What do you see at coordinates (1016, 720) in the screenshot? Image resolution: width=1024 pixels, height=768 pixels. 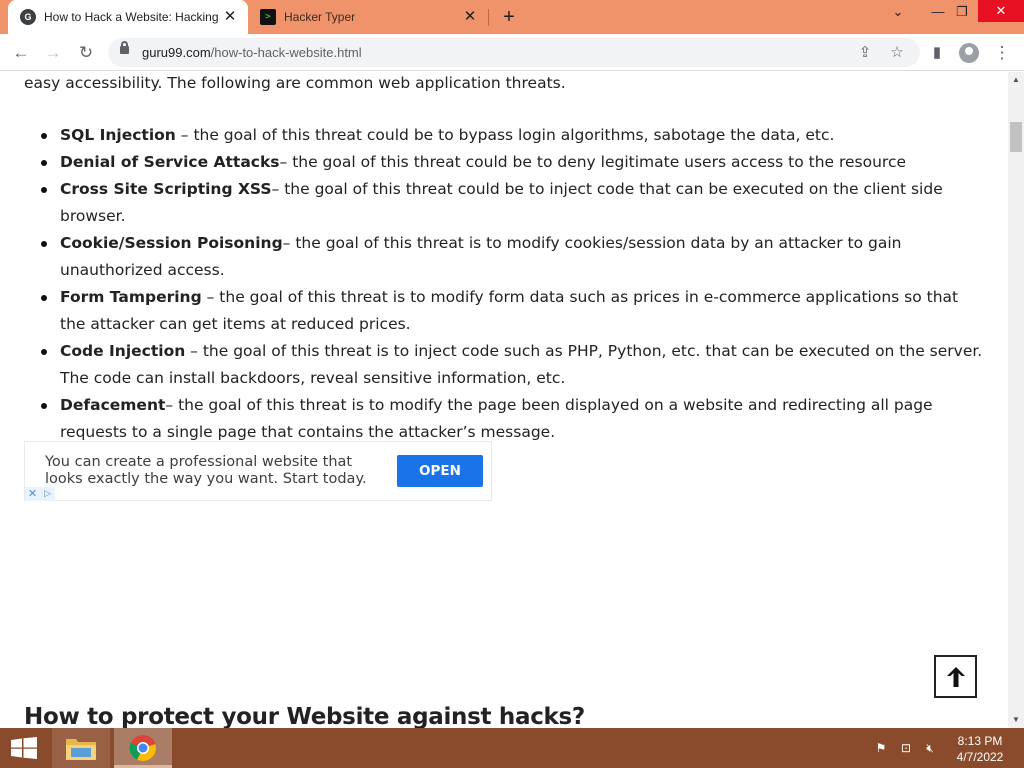 I see `scroll-down-arrow-icon: ▼` at bounding box center [1016, 720].